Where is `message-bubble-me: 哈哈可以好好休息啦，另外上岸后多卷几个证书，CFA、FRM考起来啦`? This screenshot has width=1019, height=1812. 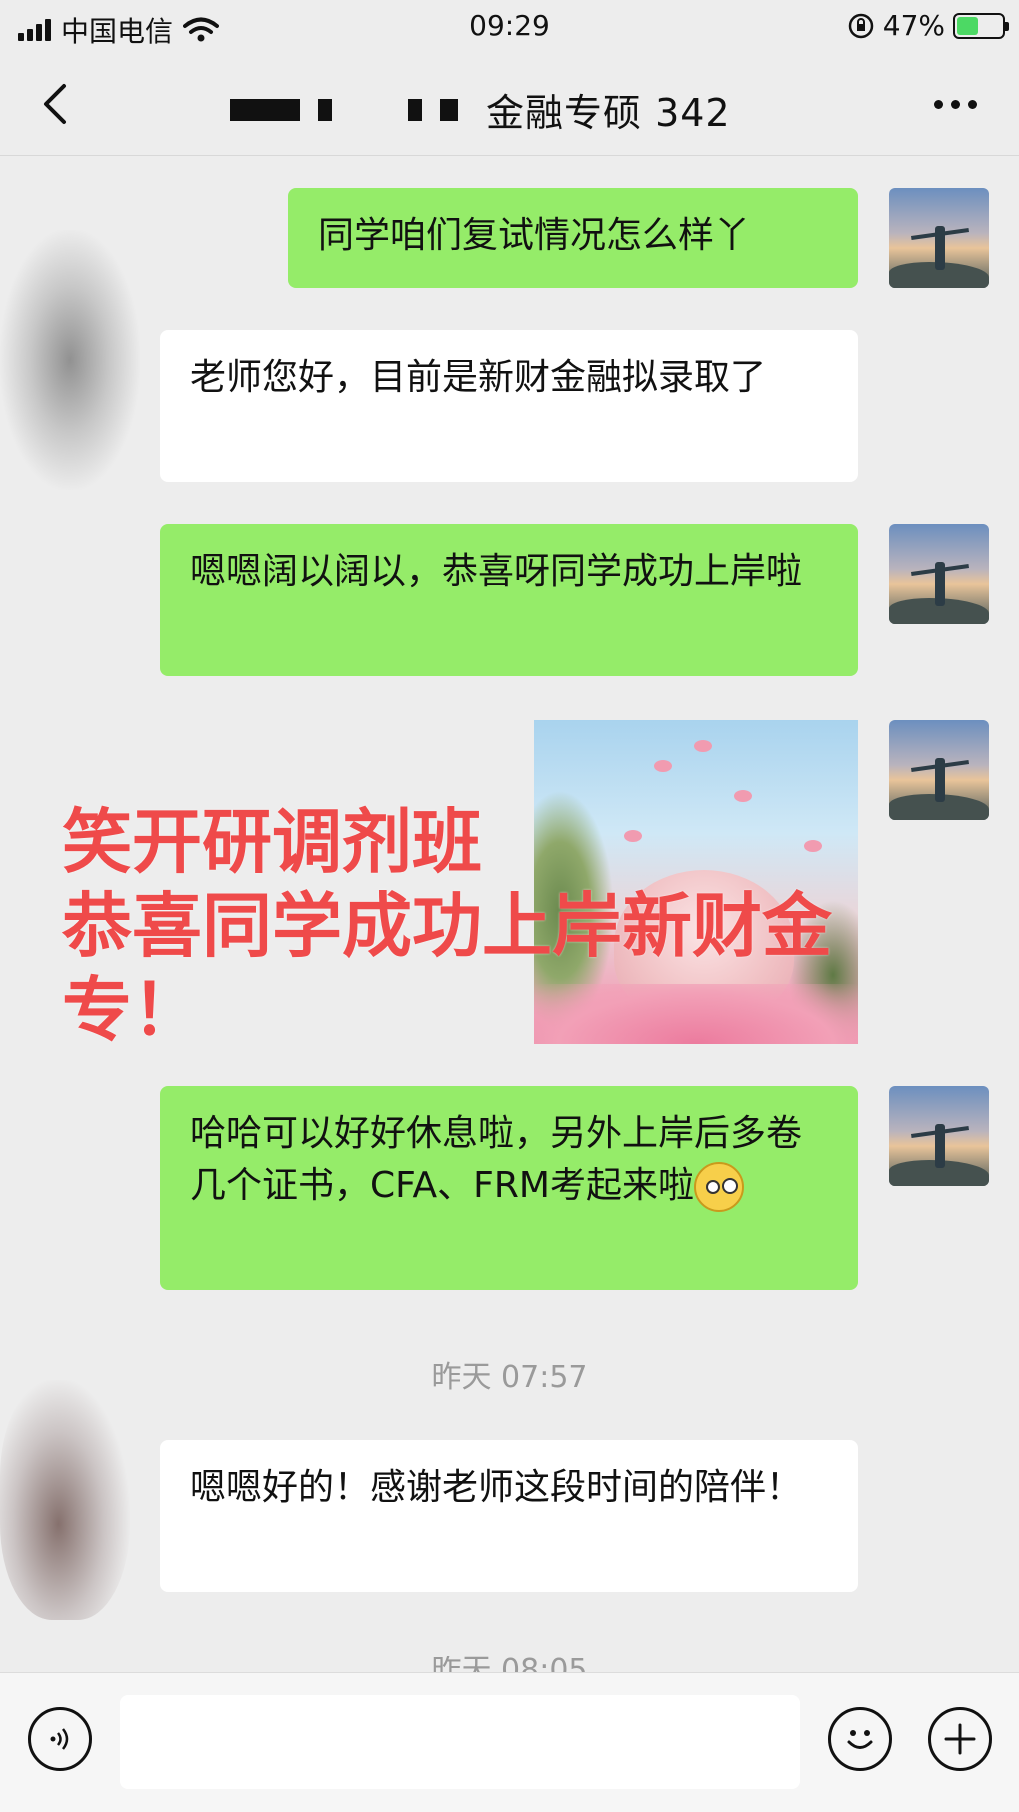
message-bubble-me: 哈哈可以好好休息啦，另外上岸后多卷几个证书，CFA、FRM考起来啦 is located at coordinates (509, 1188).